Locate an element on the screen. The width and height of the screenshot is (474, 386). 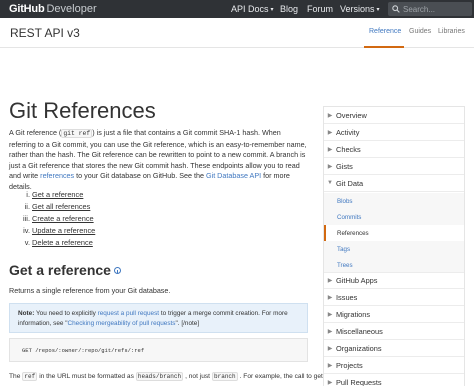
inline-code-git-ref: git ref is located at coordinates (77, 133).